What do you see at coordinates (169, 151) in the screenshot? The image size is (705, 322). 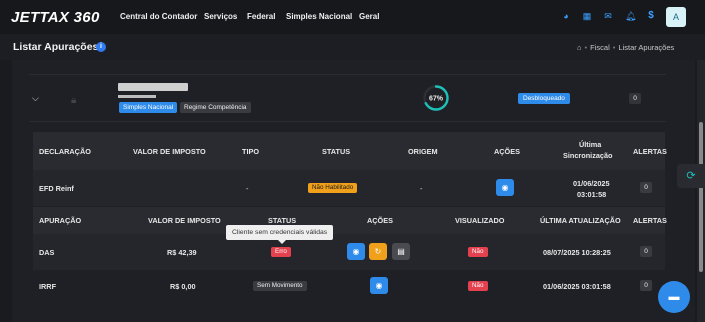 I see `th-valor-imposto: VALOR DE IMPOSTO` at bounding box center [169, 151].